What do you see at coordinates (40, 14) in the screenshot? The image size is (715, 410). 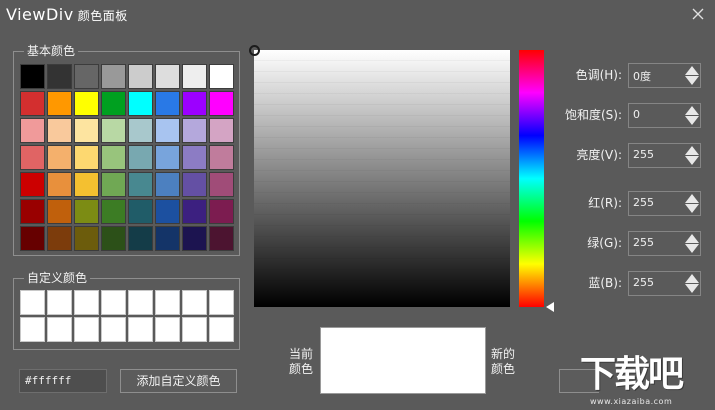 I see `window-title-brand: ViewDiv` at bounding box center [40, 14].